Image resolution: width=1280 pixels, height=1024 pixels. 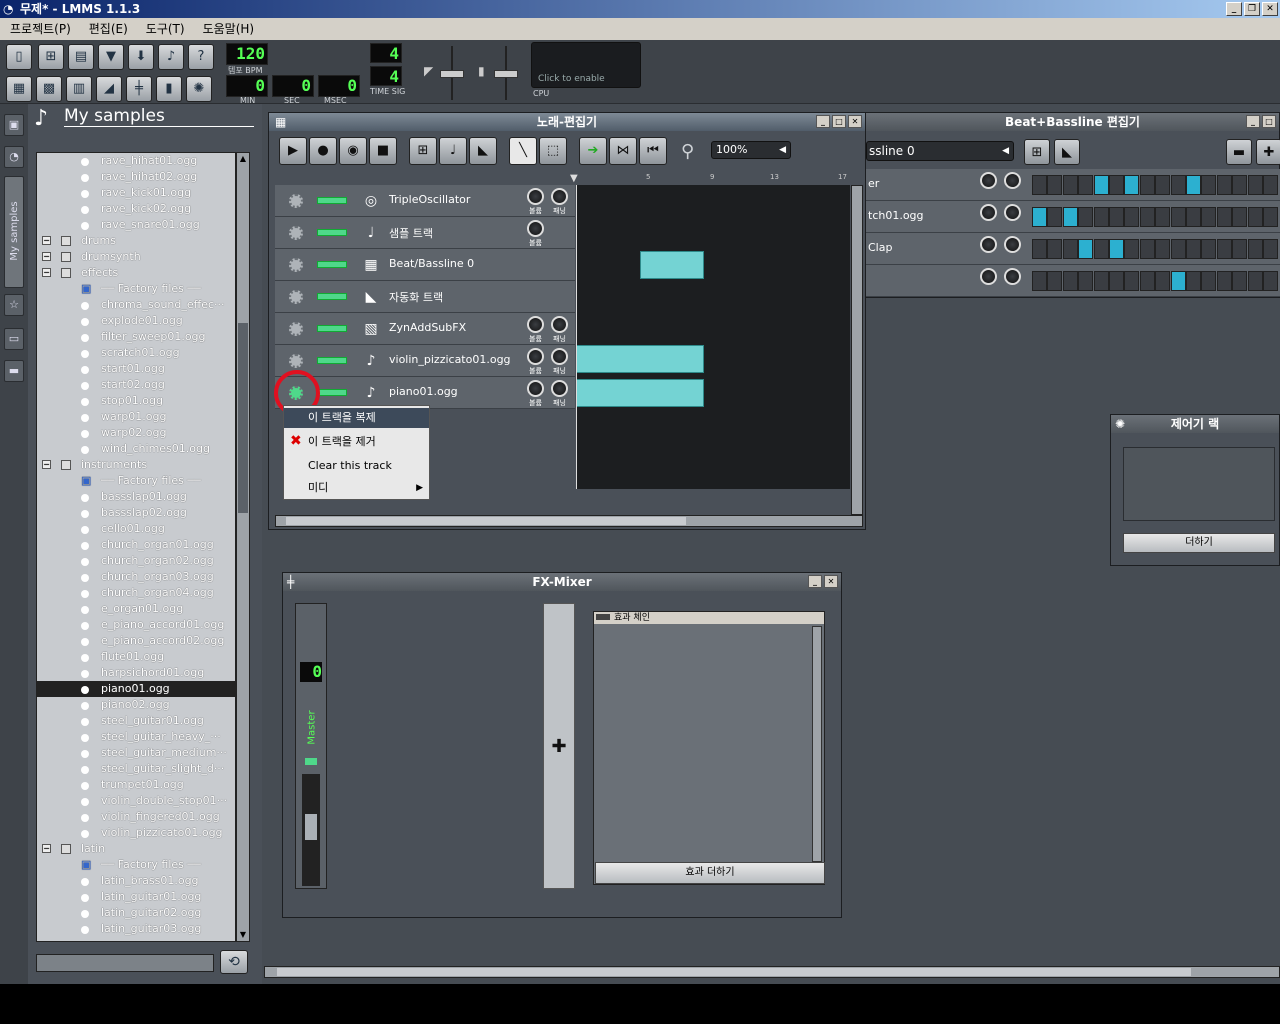 What do you see at coordinates (136, 625) in the screenshot?
I see `file-item: e_piano_accord01.ogg` at bounding box center [136, 625].